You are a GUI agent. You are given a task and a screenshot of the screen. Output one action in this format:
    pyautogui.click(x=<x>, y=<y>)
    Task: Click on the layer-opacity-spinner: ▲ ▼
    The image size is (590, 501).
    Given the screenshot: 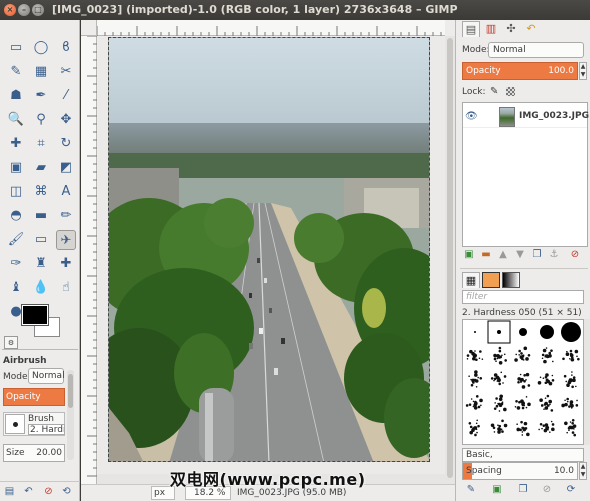 What is the action you would take?
    pyautogui.click(x=583, y=71)
    